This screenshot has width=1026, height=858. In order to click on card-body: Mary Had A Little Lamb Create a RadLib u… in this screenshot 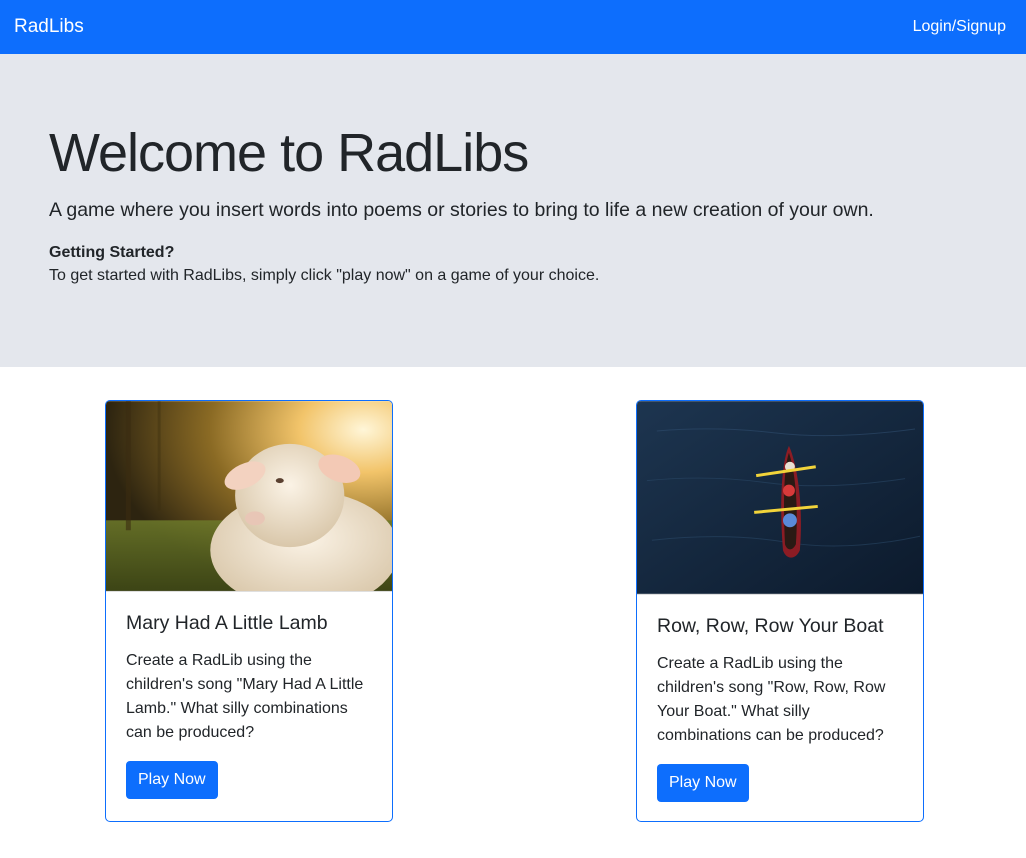, I will do `click(249, 696)`.